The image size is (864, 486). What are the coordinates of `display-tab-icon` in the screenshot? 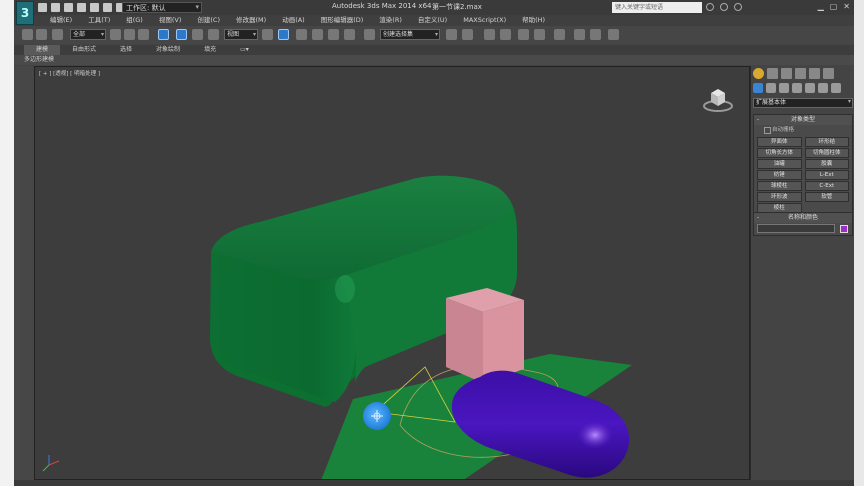 It's located at (814, 73).